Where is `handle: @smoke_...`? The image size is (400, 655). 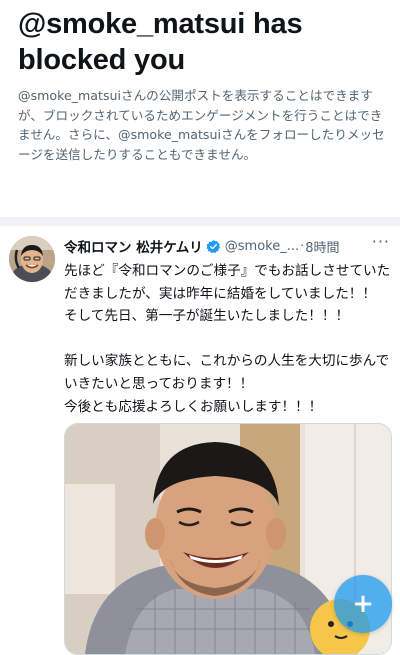 handle: @smoke_... is located at coordinates (262, 246).